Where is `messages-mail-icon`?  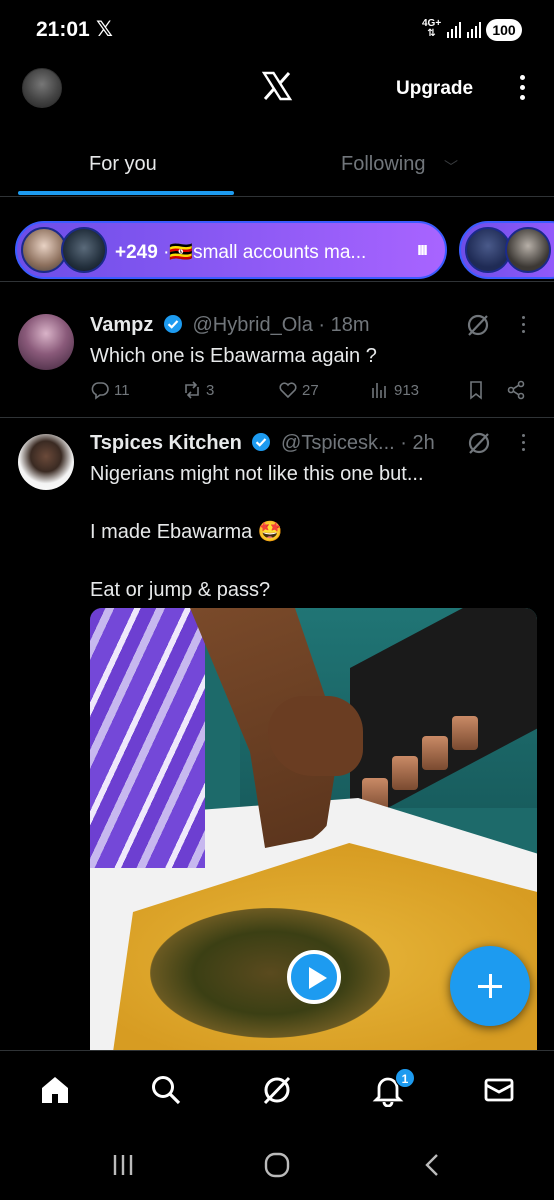
messages-mail-icon is located at coordinates (499, 1090).